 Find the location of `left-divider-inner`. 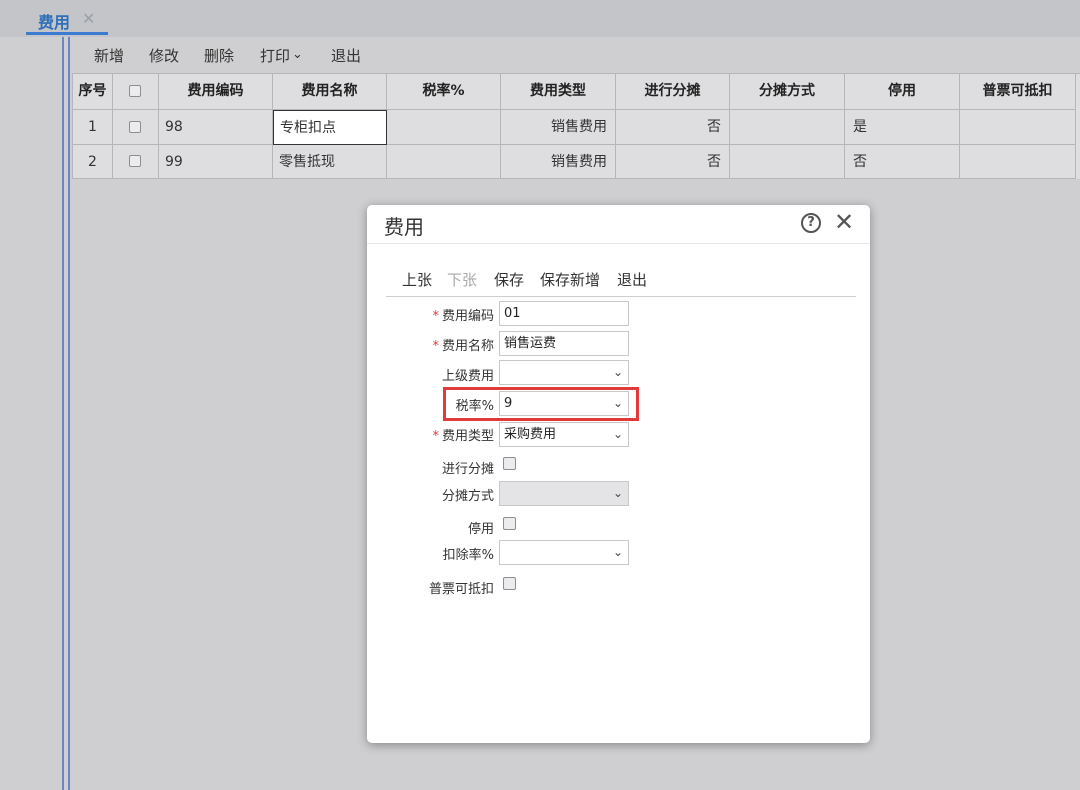

left-divider-inner is located at coordinates (69, 413).